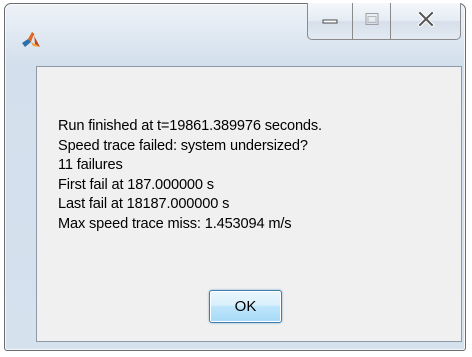  I want to click on message-line-last-fail: Last fail at 18187.000000 s, so click(144, 204).